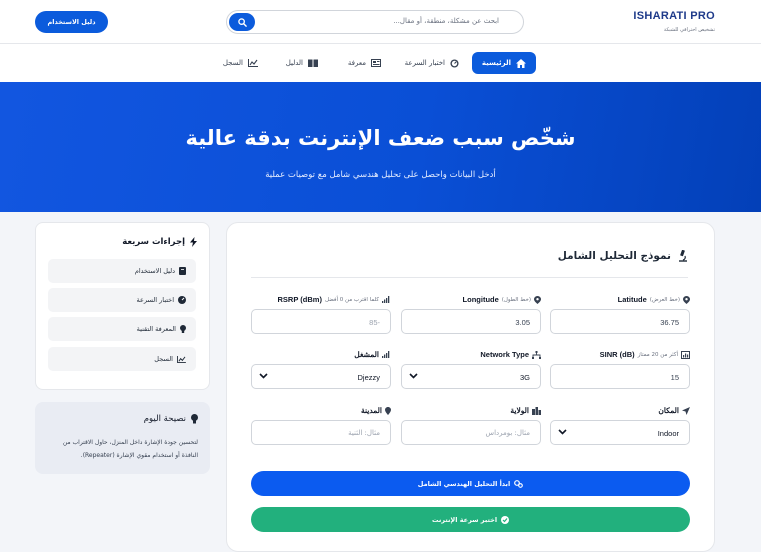 This screenshot has width=761, height=552. Describe the element at coordinates (617, 354) in the screenshot. I see `sinr-label: SINR (dB)` at that location.